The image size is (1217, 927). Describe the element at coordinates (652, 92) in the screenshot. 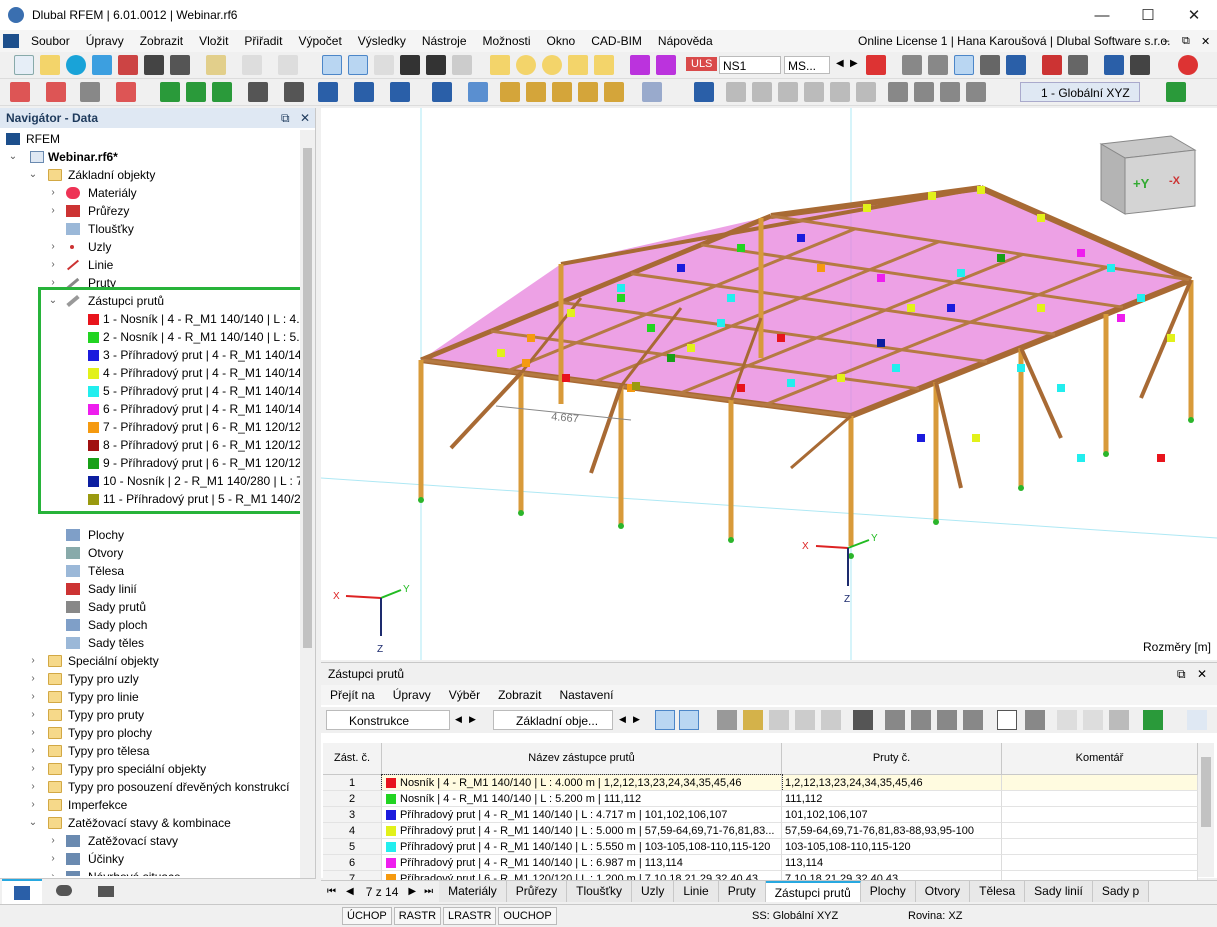

I see `sparkle-icon` at that location.